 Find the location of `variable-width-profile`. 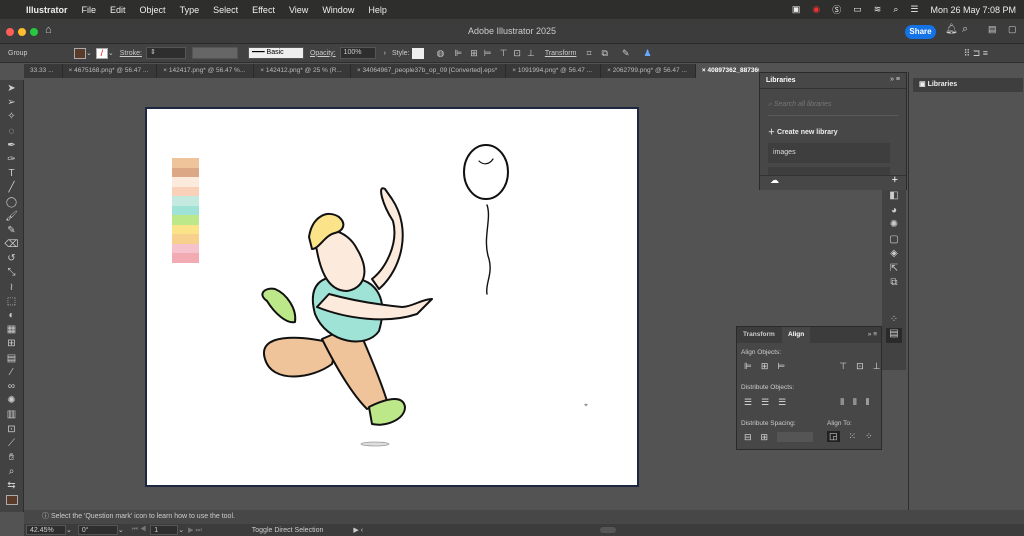

variable-width-profile is located at coordinates (214, 53).